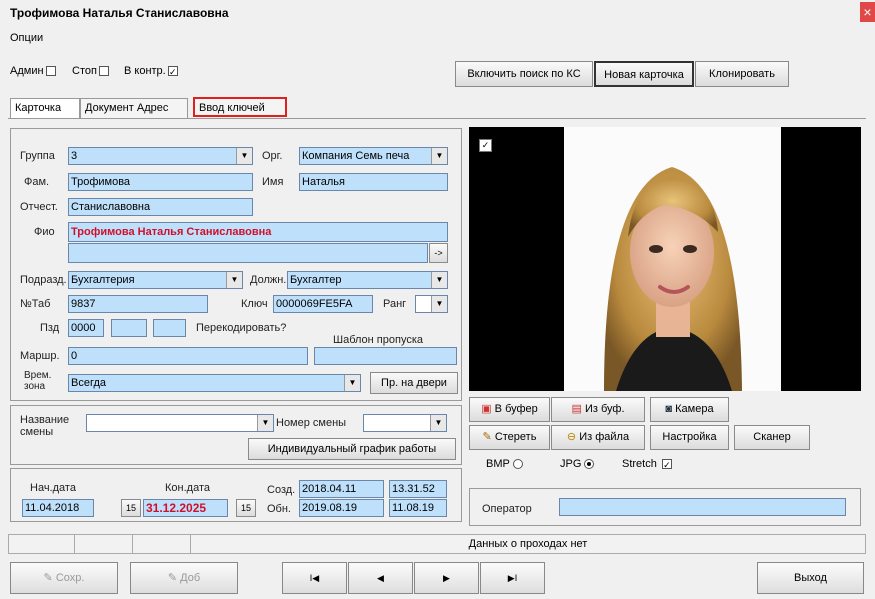  Describe the element at coordinates (64, 578) in the screenshot. I see `save-button: ✎ Сохр.` at that location.